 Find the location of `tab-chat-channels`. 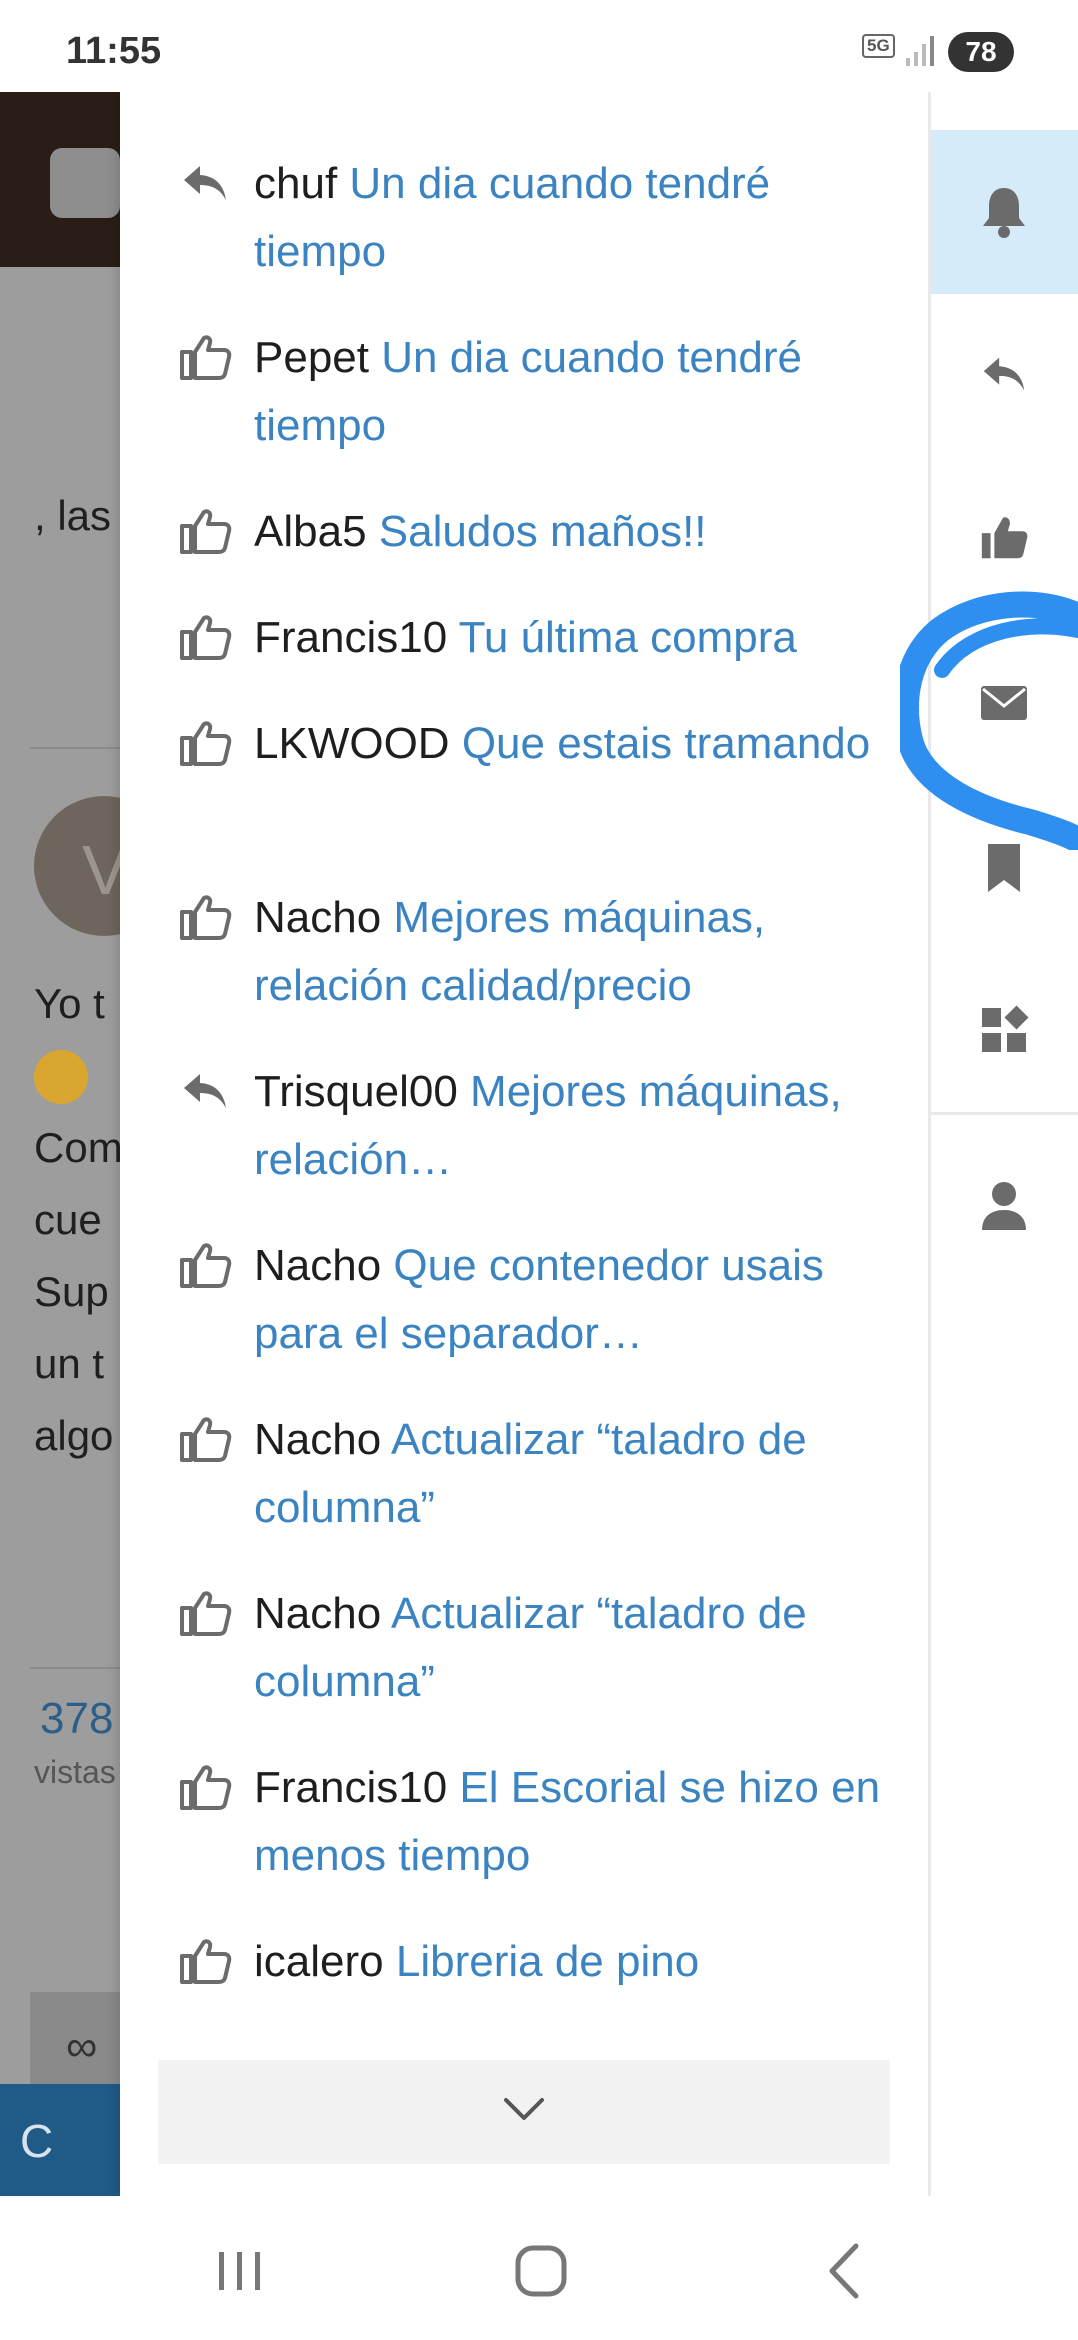

tab-chat-channels is located at coordinates (1004, 1032).